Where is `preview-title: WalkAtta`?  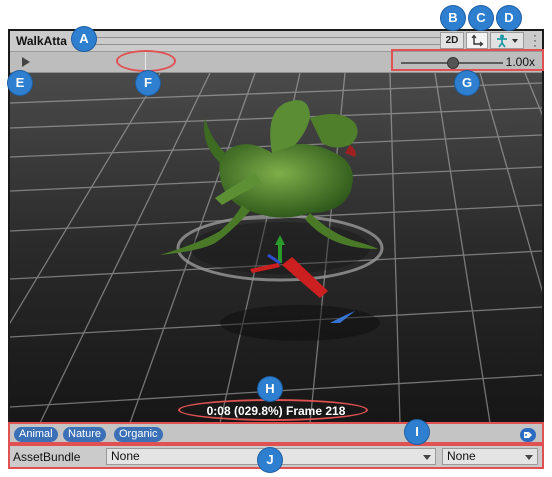
preview-title: WalkAtta is located at coordinates (41, 41).